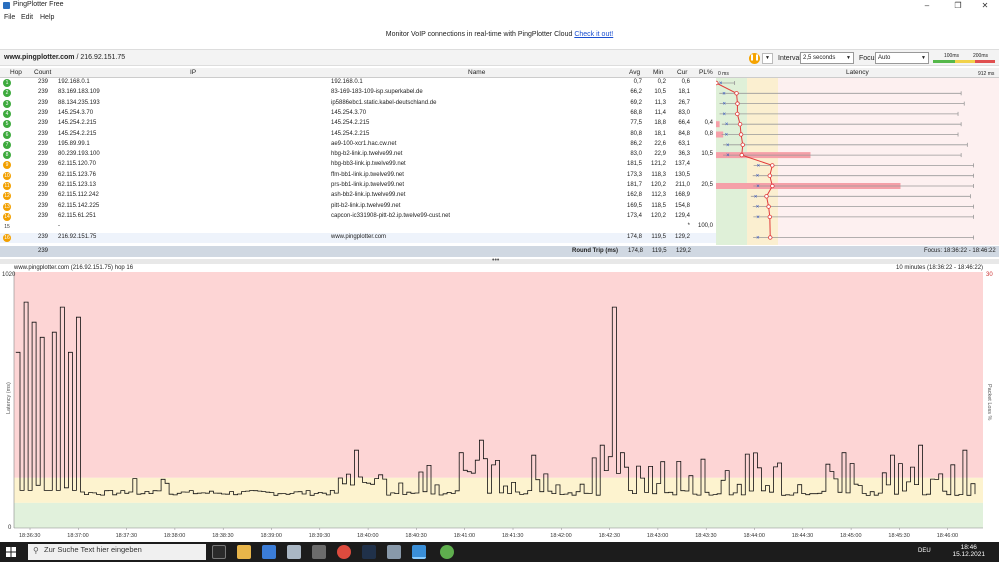  What do you see at coordinates (927, 5) in the screenshot?
I see `minimize-icon: –` at bounding box center [927, 5].